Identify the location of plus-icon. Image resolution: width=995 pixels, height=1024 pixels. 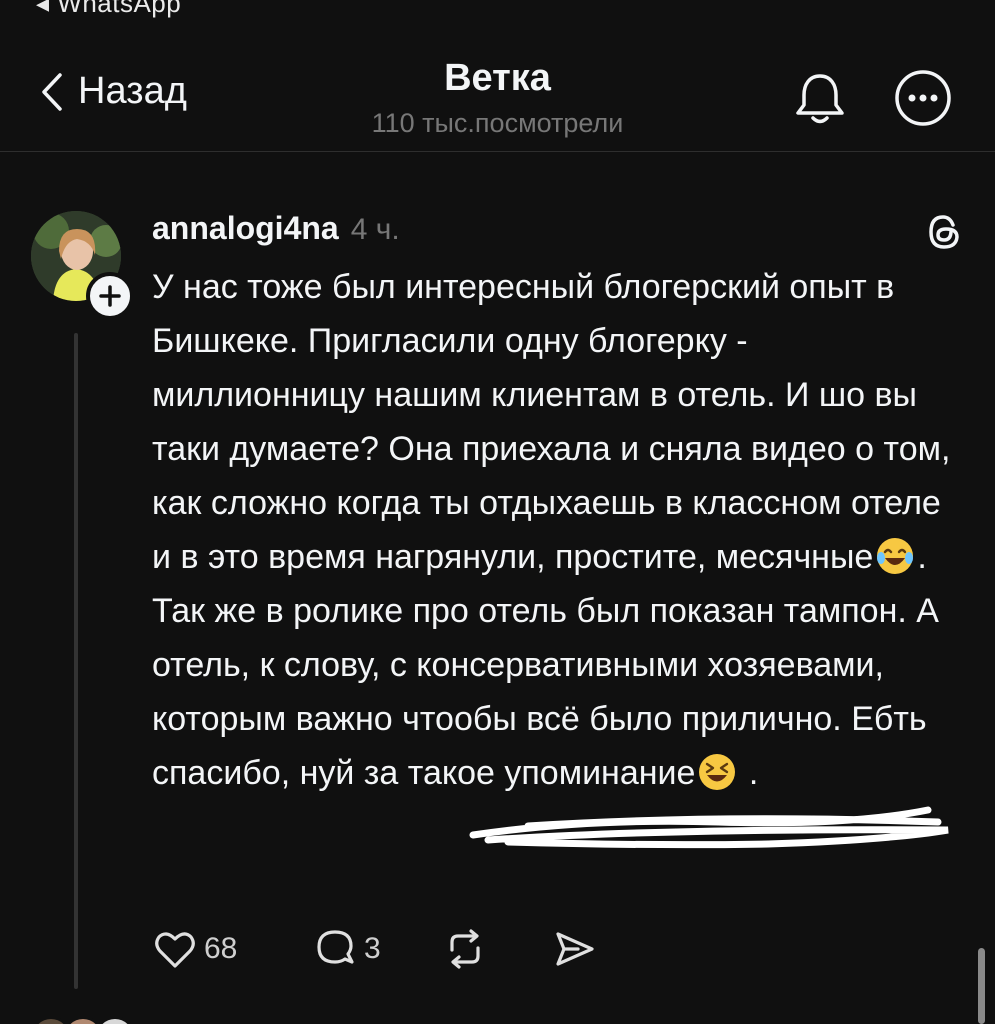
(110, 296).